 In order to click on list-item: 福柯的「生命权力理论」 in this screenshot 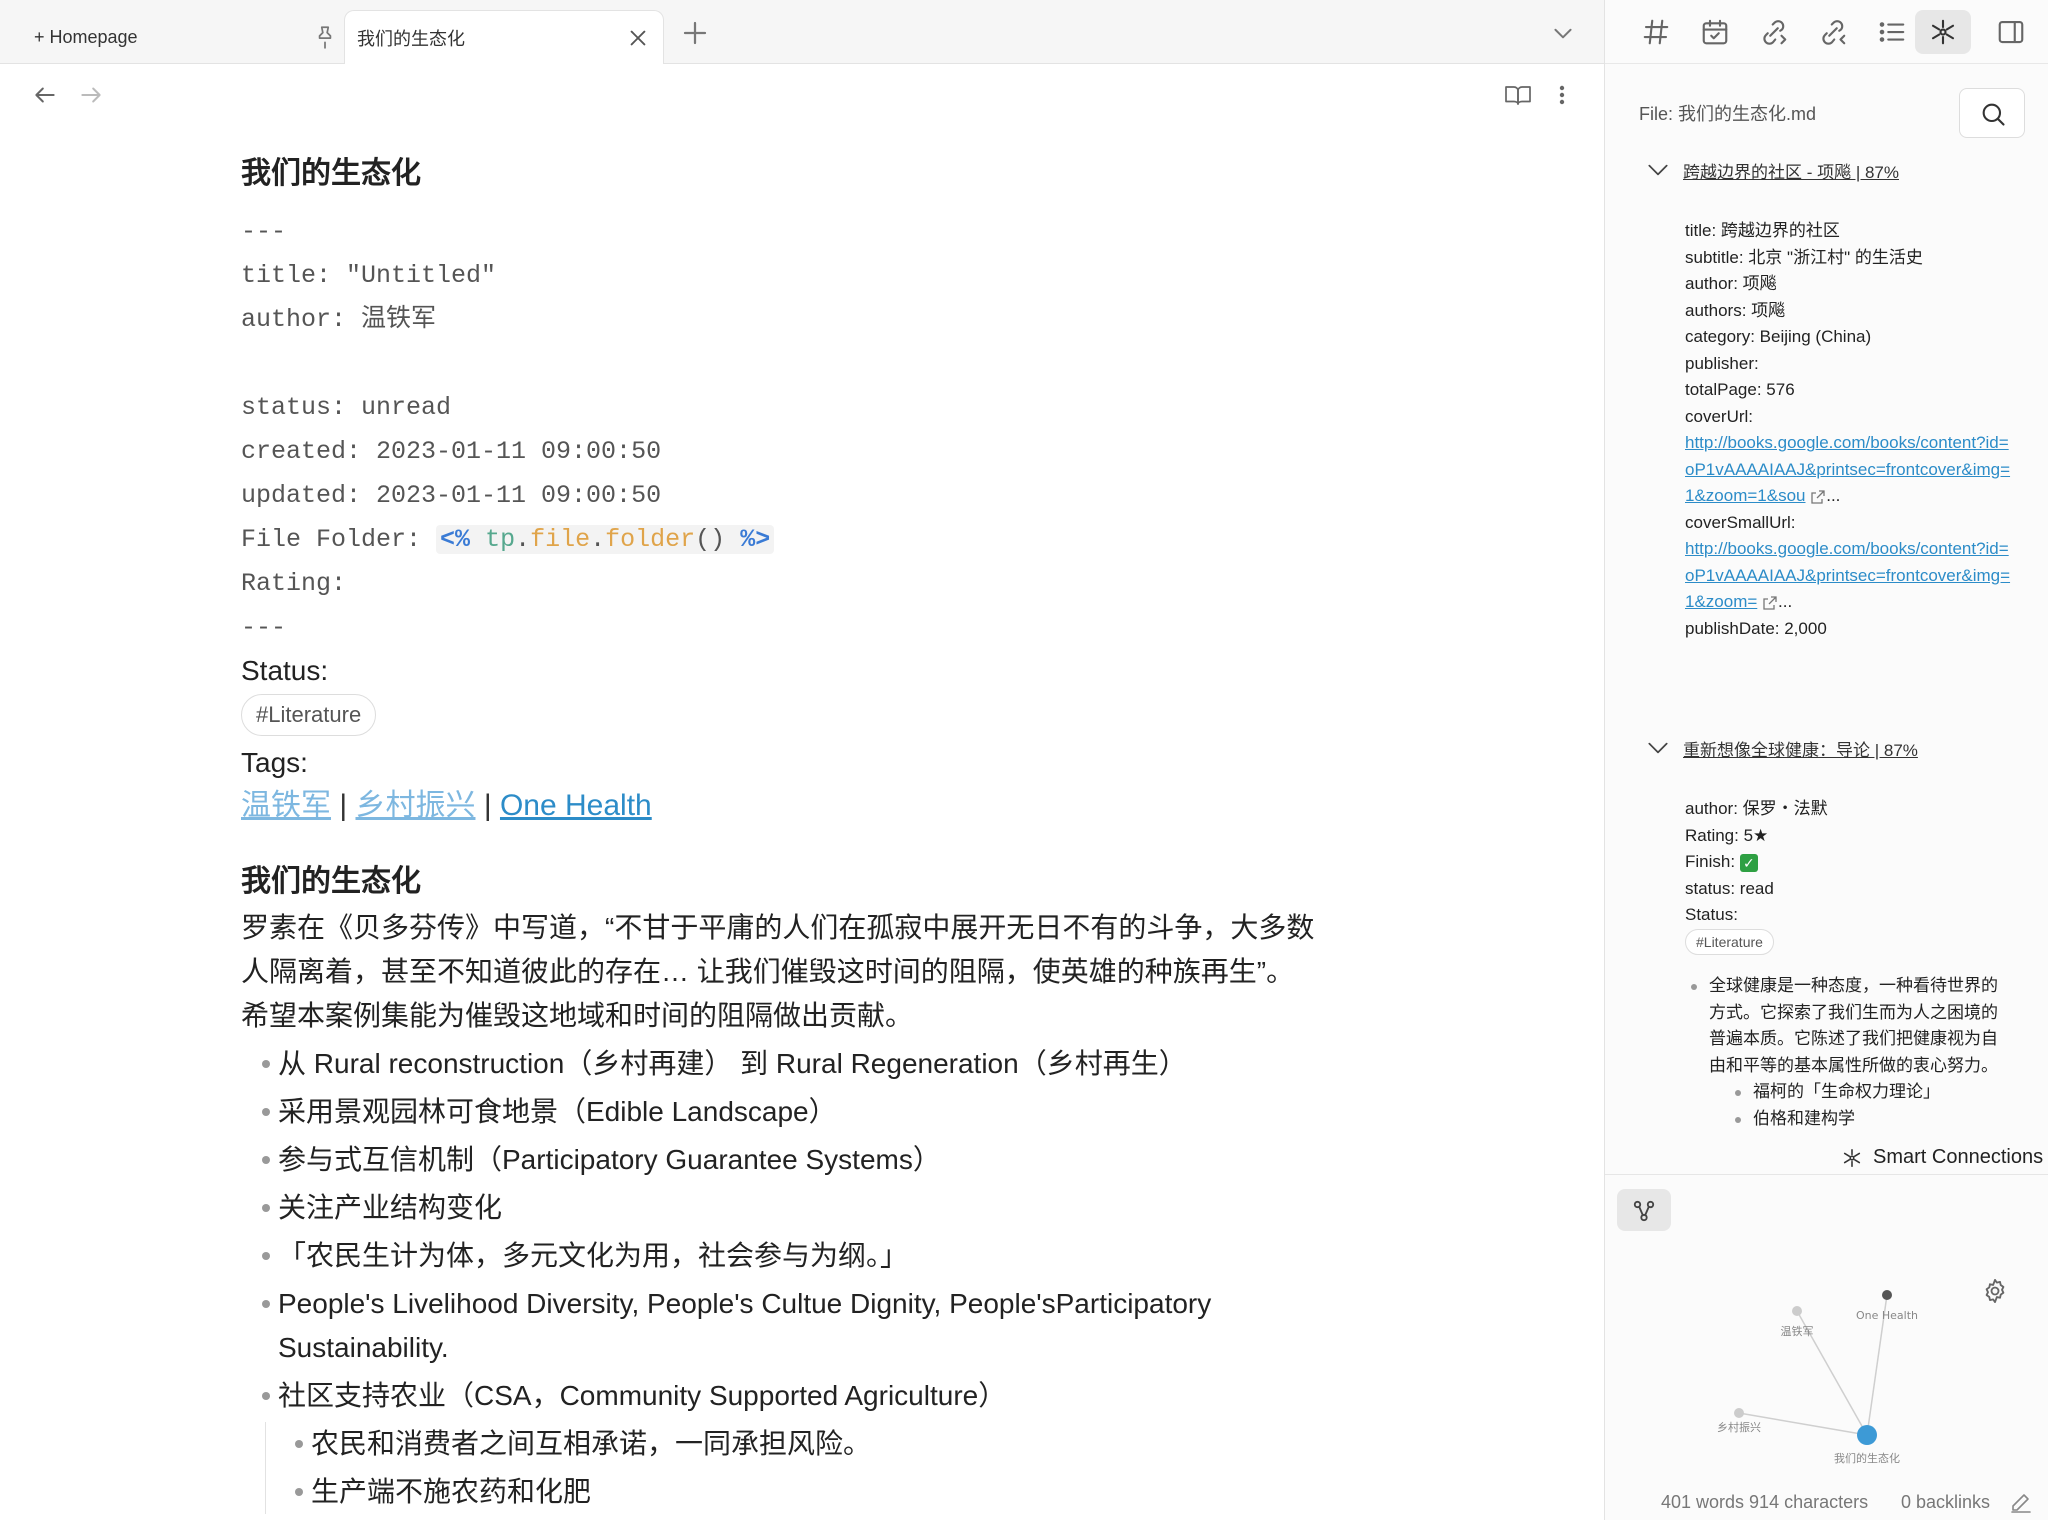, I will do `click(1847, 1092)`.